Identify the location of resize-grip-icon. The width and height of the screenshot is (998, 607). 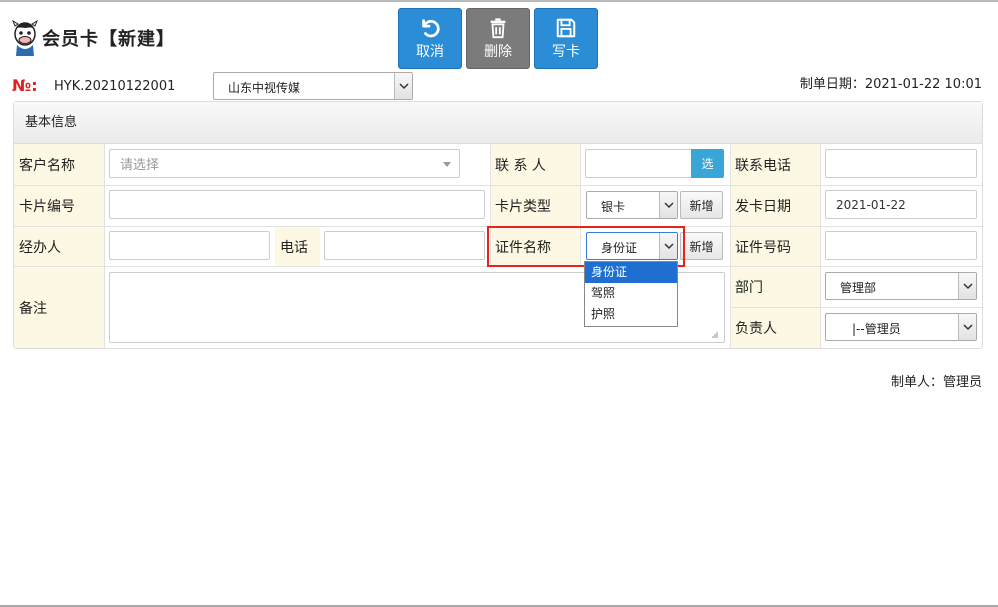
(714, 334).